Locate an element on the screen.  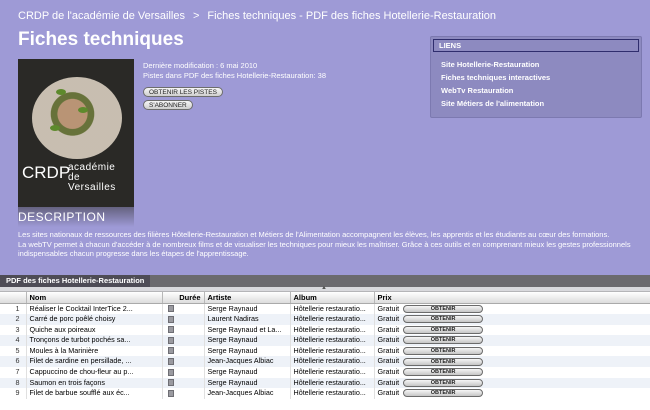
row-name-text: Moules à la Marinière is located at coordinates (64, 350).